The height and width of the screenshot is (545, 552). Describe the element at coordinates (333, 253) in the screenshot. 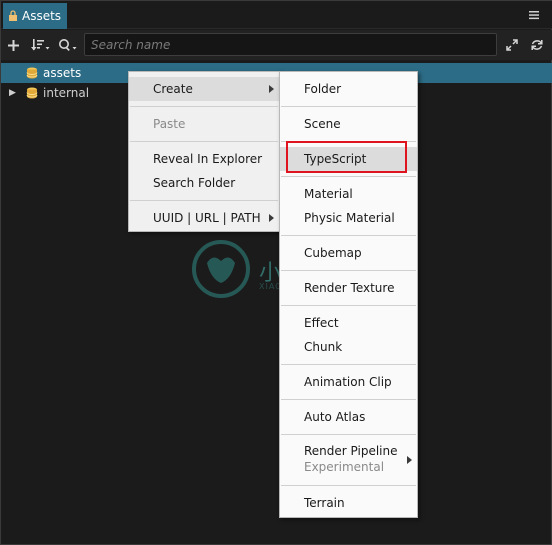

I see `menu-item-label: Cubemap` at that location.